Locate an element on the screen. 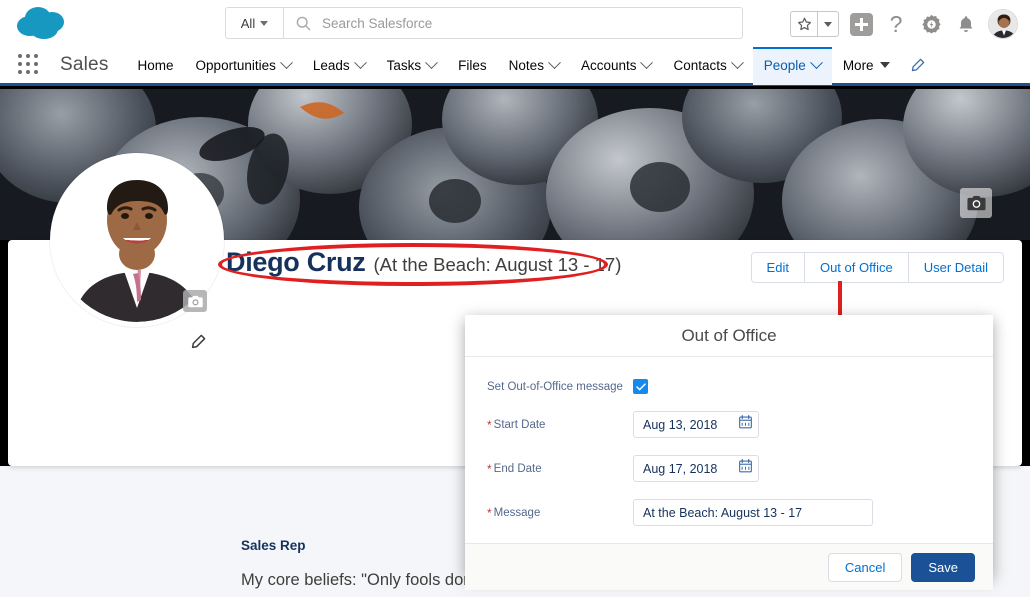 The height and width of the screenshot is (597, 1030). nav-item-files: Files is located at coordinates (472, 65).